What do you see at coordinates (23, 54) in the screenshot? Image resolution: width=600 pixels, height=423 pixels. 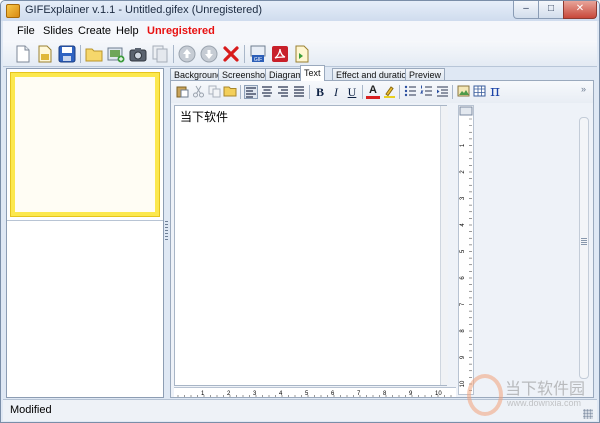 I see `new-file-icon` at bounding box center [23, 54].